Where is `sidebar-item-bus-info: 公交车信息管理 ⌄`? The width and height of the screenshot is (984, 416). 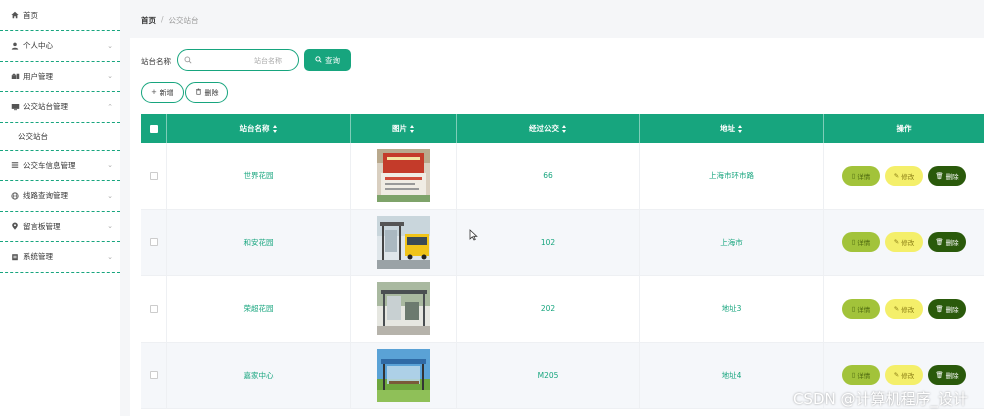 sidebar-item-bus-info: 公交车信息管理 ⌄ is located at coordinates (60, 166).